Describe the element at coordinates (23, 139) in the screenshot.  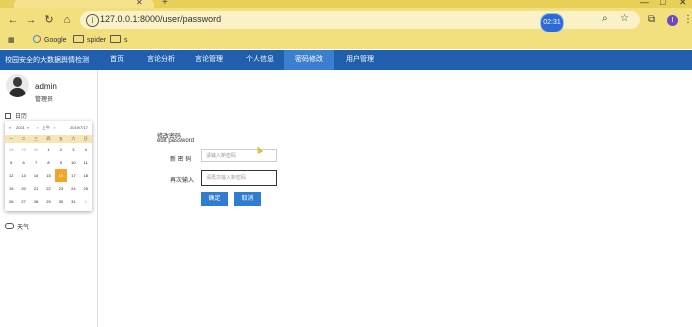
I see `calendar-weekday: 二` at that location.